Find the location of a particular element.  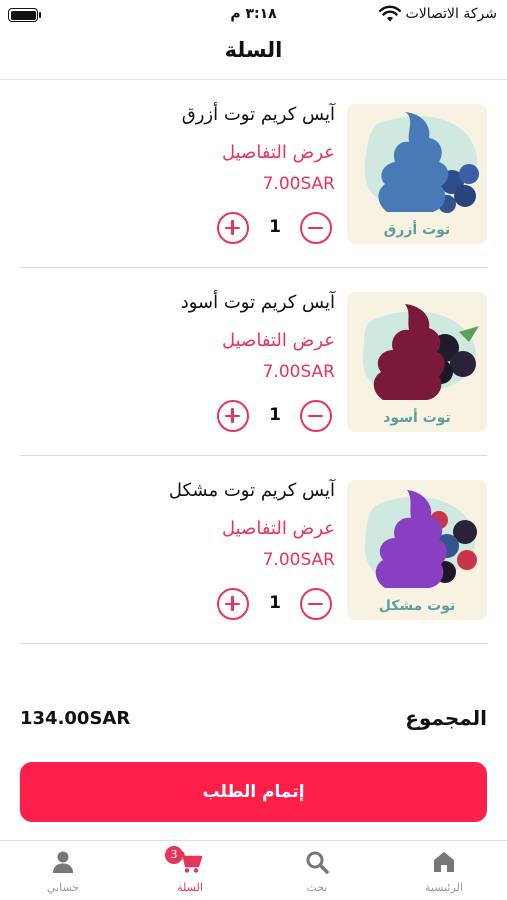

page-title: السلة is located at coordinates (253, 50).